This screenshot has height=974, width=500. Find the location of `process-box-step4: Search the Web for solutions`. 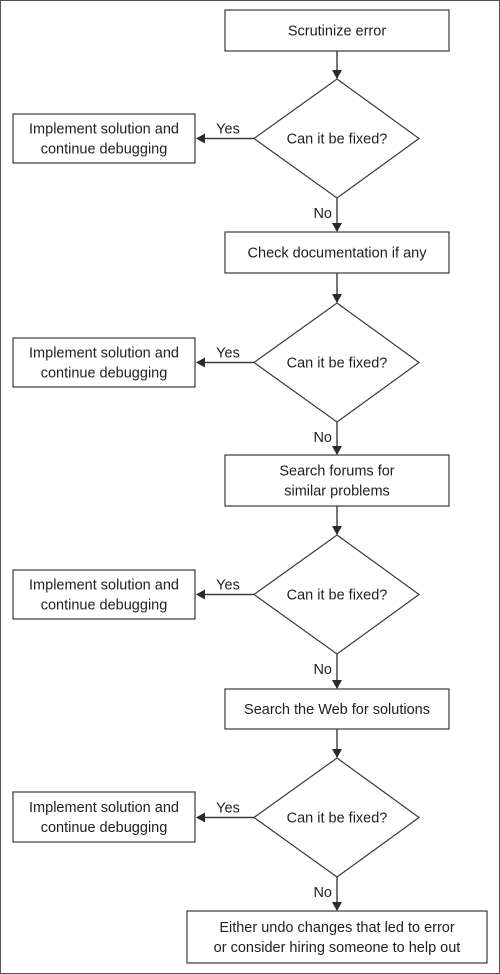

process-box-step4: Search the Web for solutions is located at coordinates (337, 709).